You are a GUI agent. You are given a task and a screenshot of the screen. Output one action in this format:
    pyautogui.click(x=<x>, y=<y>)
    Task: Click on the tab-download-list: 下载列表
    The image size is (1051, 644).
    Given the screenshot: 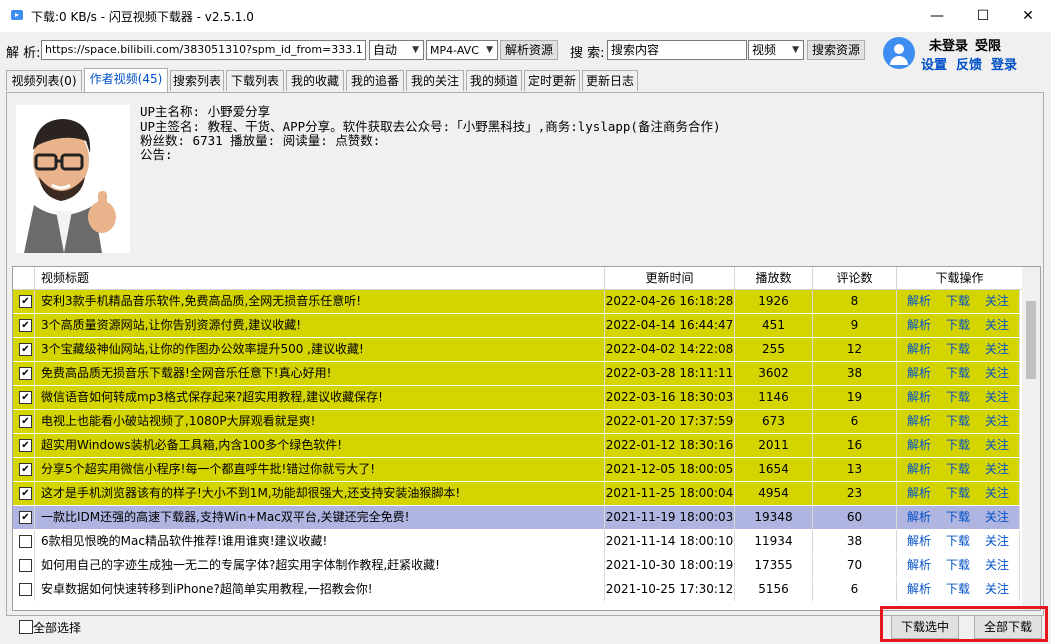 What is the action you would take?
    pyautogui.click(x=255, y=80)
    